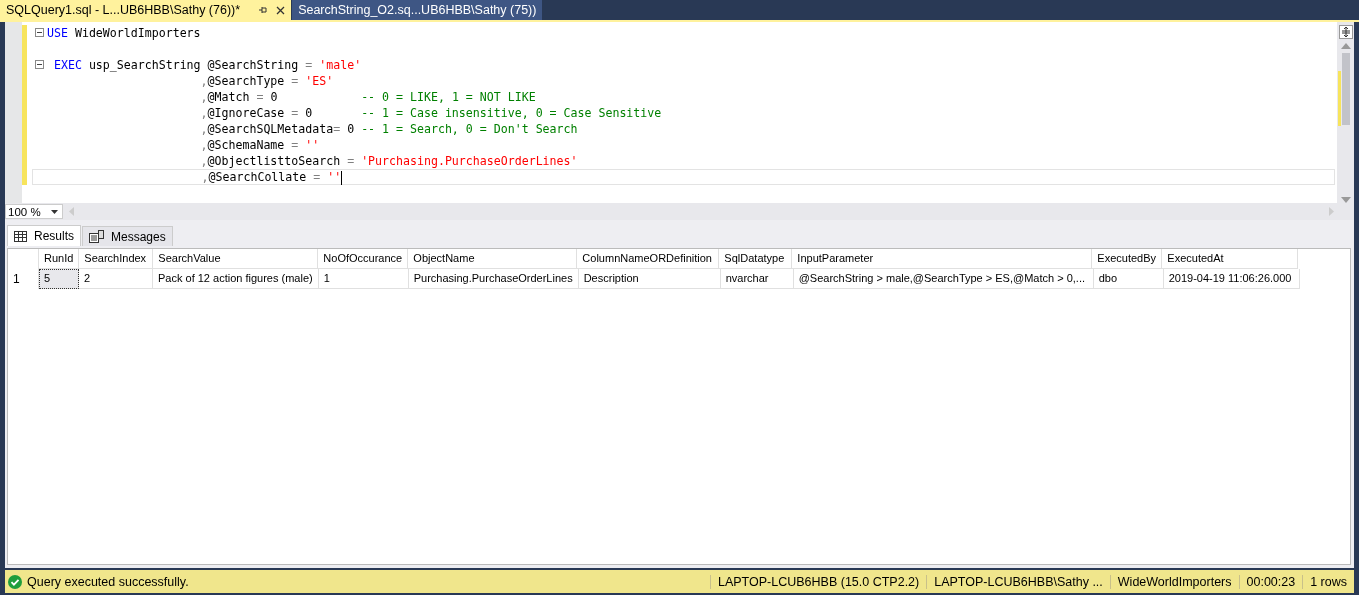 This screenshot has height=595, width=1359. What do you see at coordinates (124, 33) in the screenshot?
I see `code-line: USE WideWorldImporters` at bounding box center [124, 33].